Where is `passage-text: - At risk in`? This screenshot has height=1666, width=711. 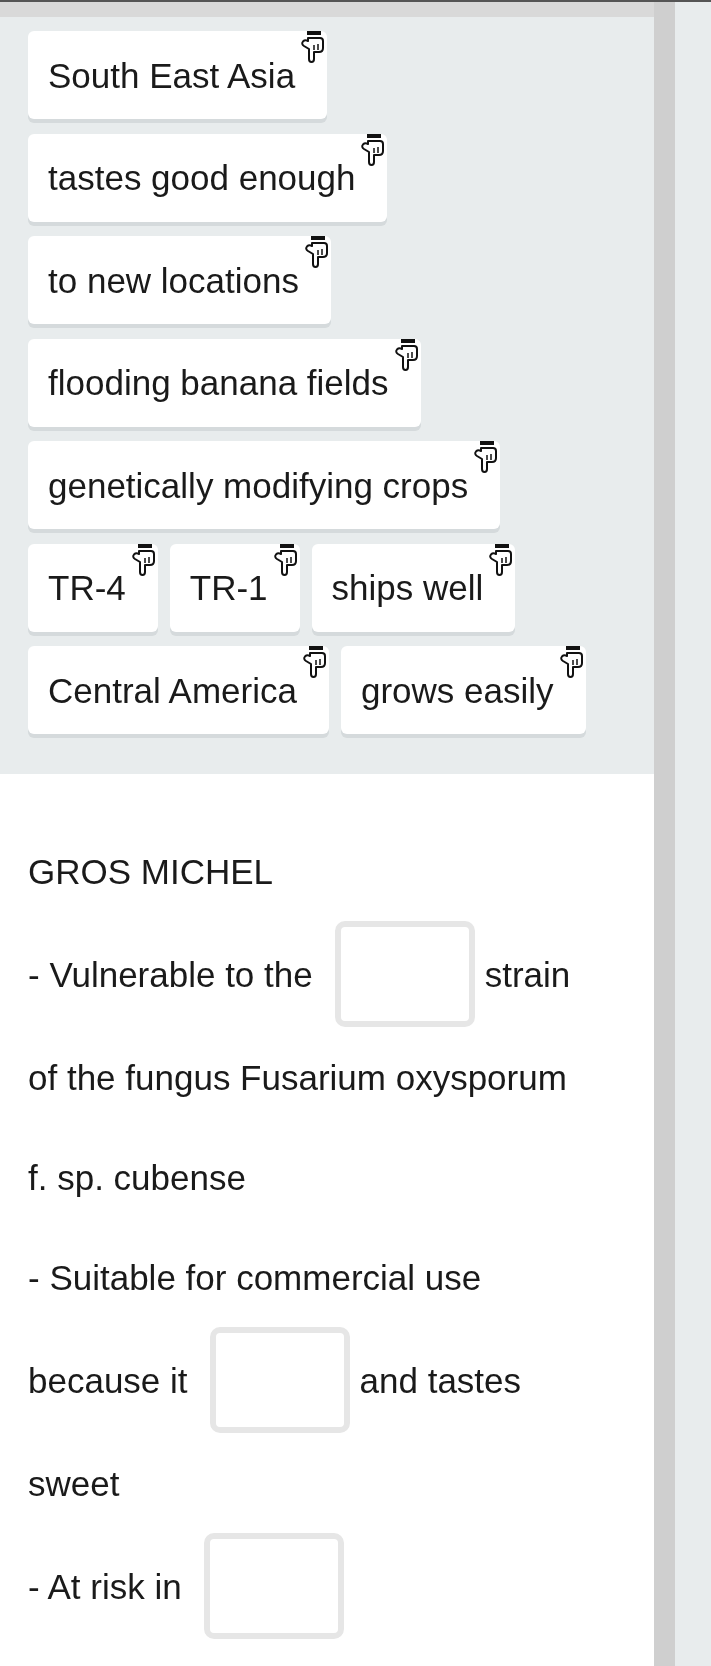 passage-text: - At risk in is located at coordinates (105, 1586).